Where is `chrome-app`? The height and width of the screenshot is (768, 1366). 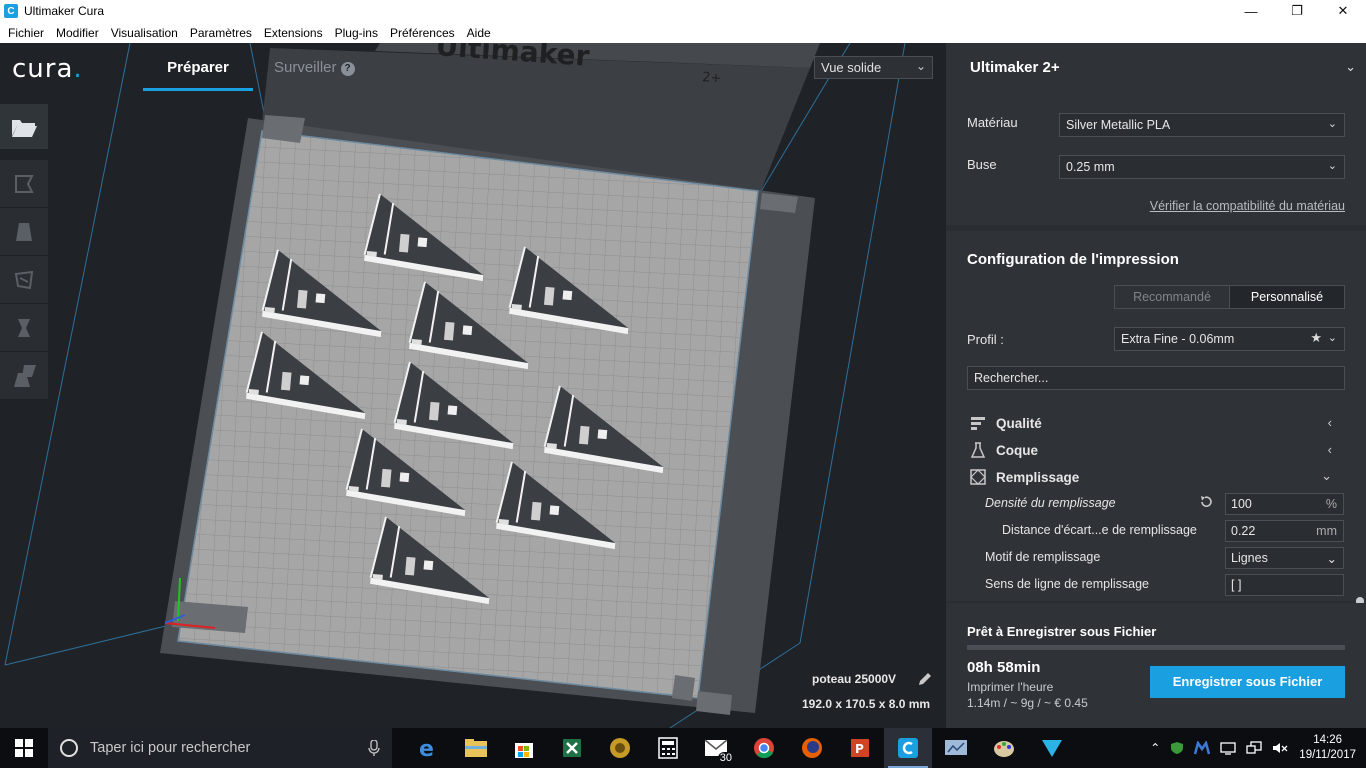
chrome-app is located at coordinates (764, 748).